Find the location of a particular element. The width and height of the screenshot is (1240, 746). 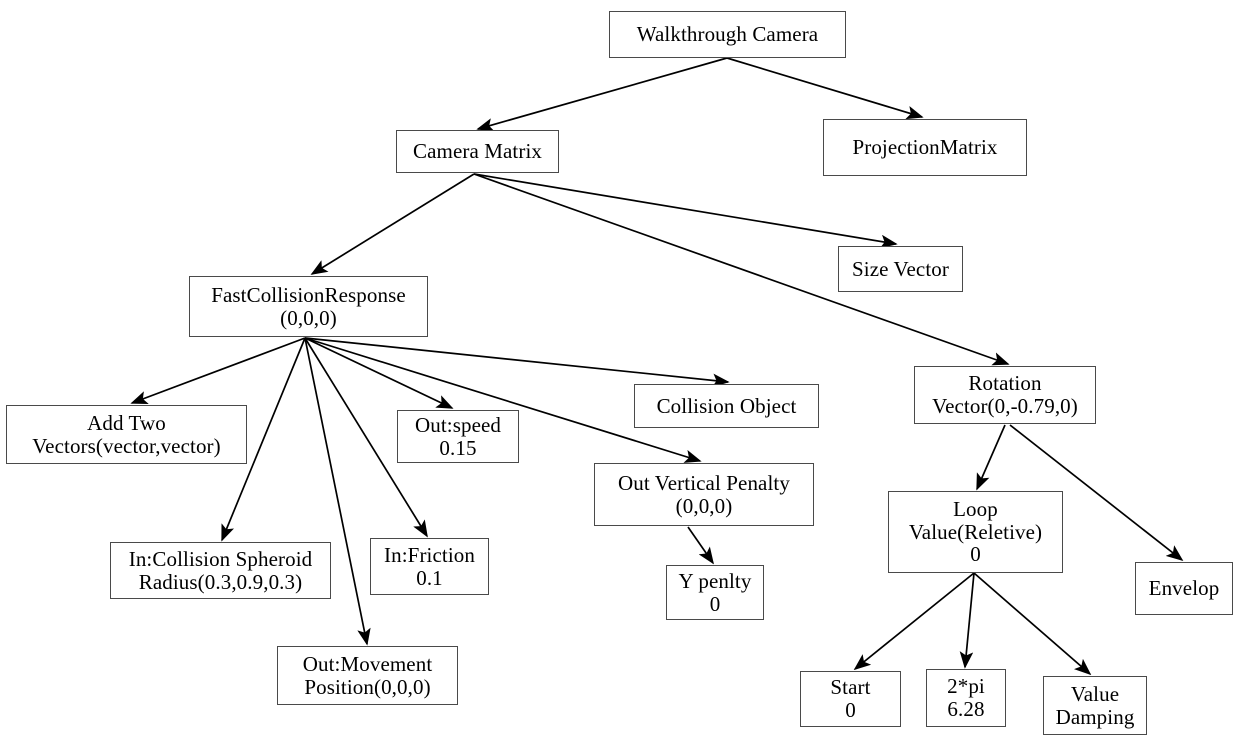

node-out-speed: Out:speed 0.15 is located at coordinates (458, 436).